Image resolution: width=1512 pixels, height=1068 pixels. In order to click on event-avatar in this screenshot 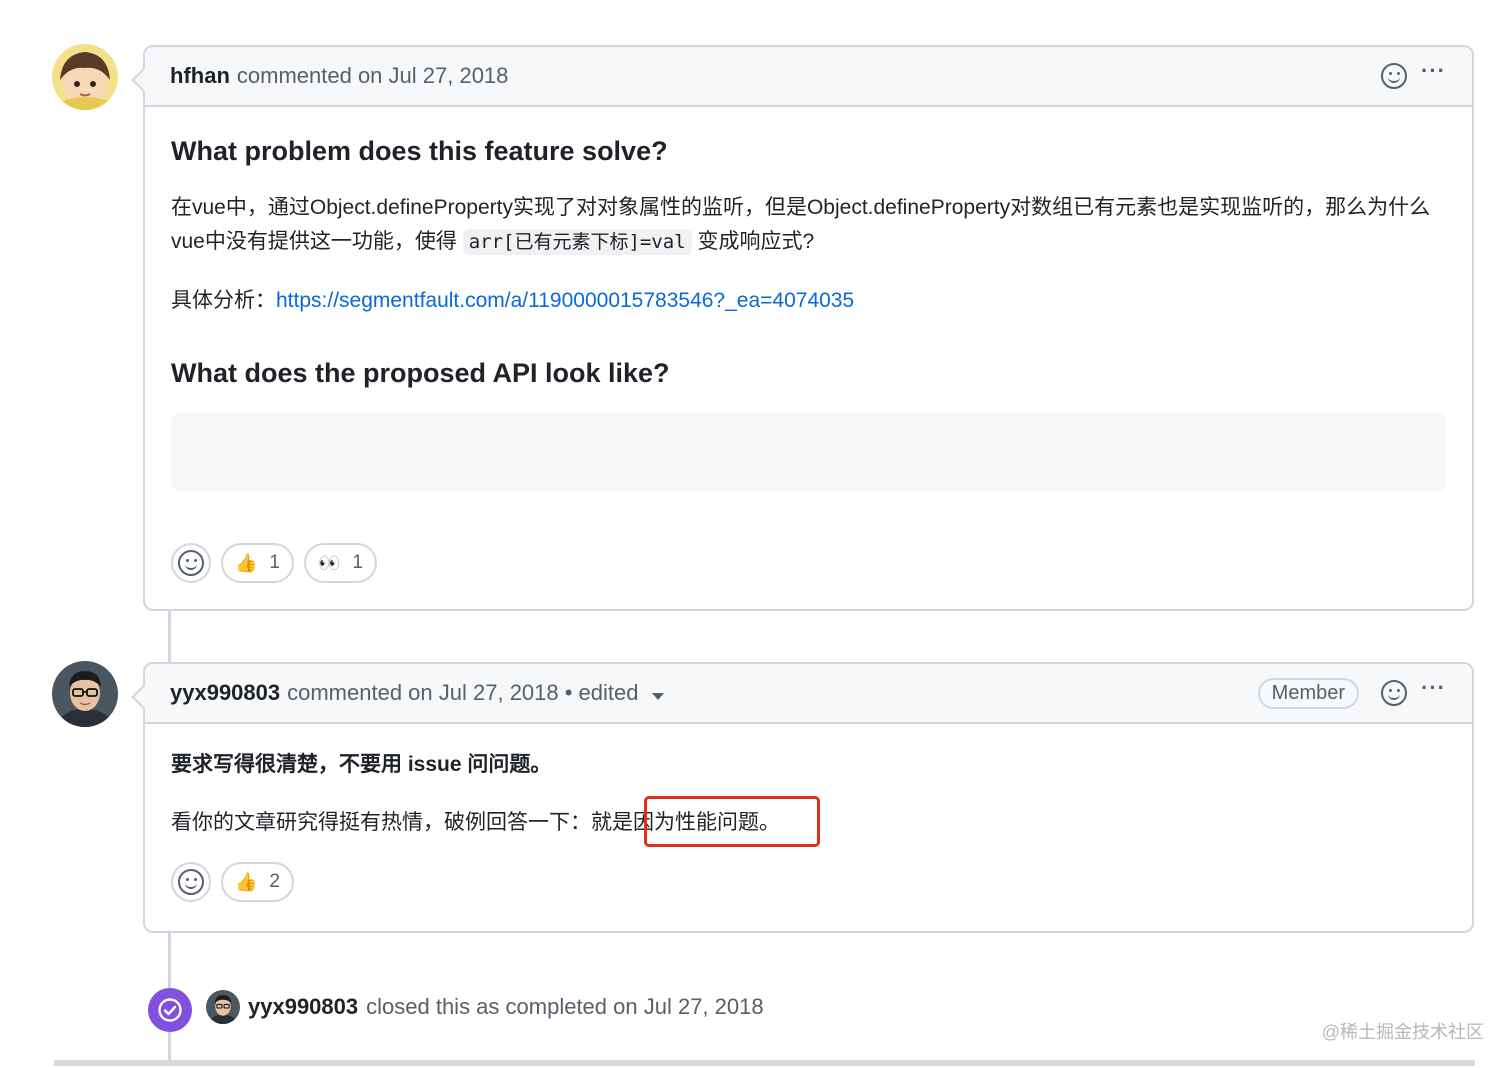, I will do `click(223, 1007)`.